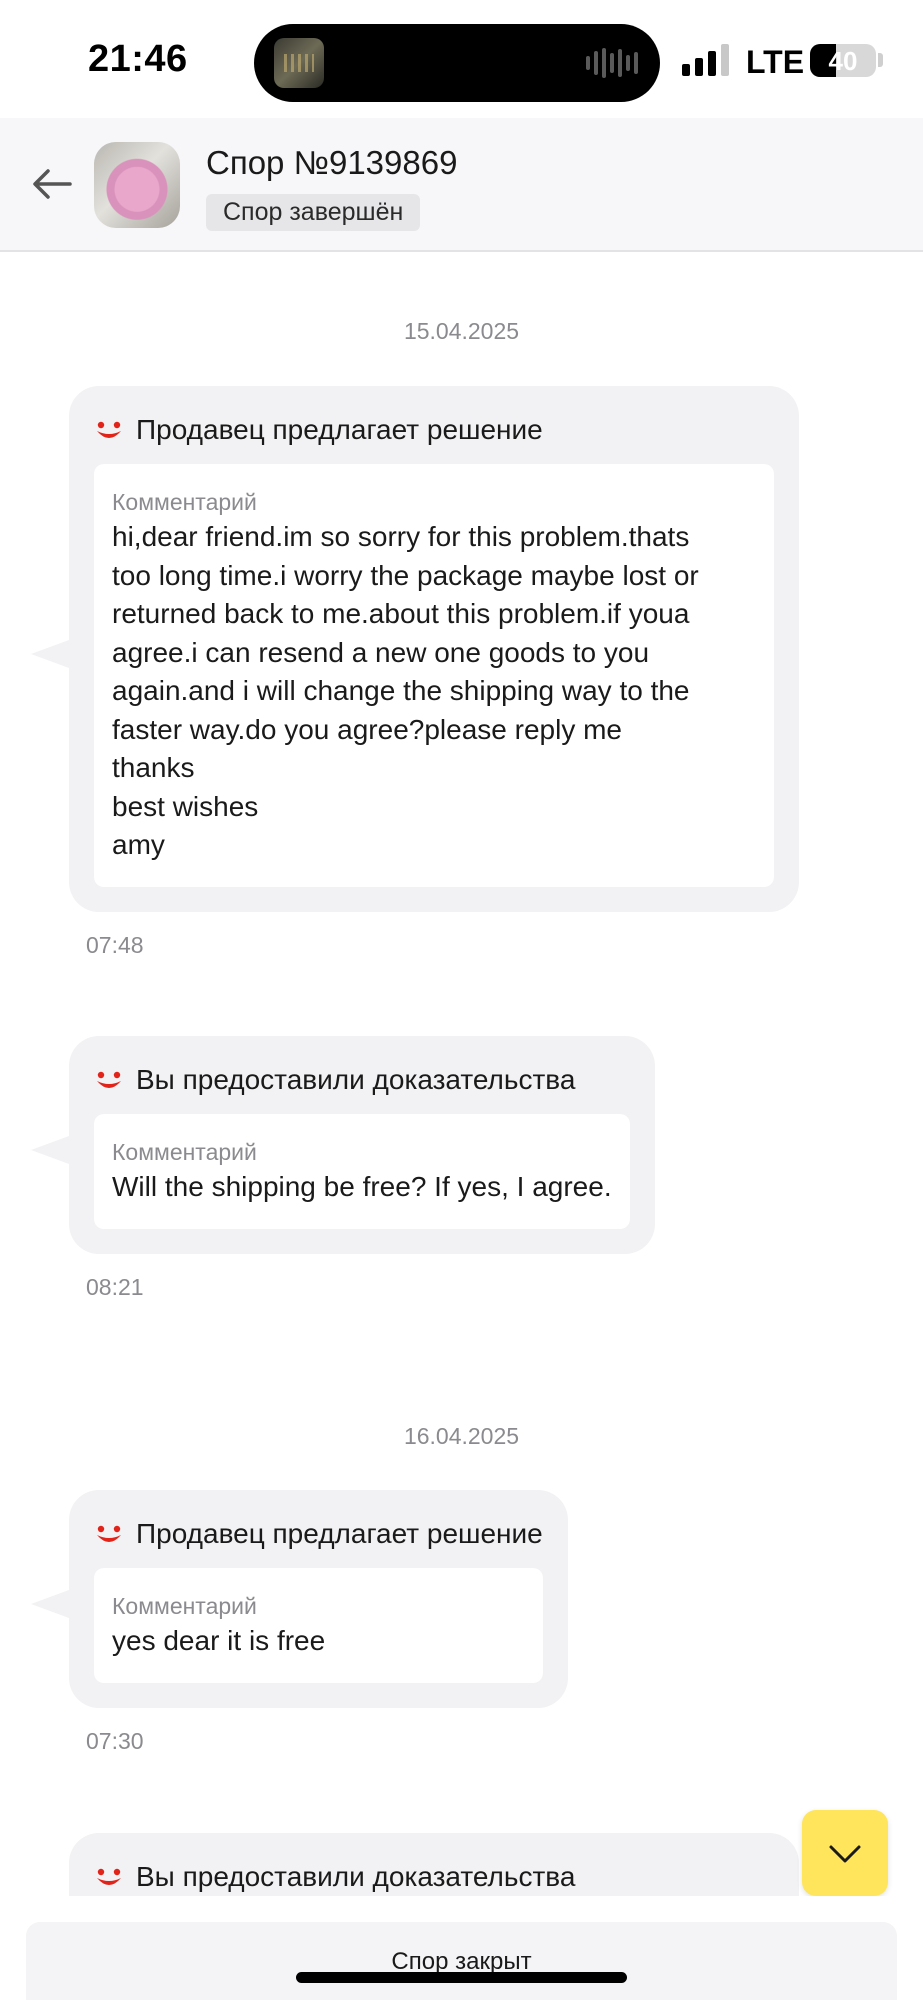 This screenshot has width=923, height=2000. I want to click on audio-waveform-icon, so click(612, 63).